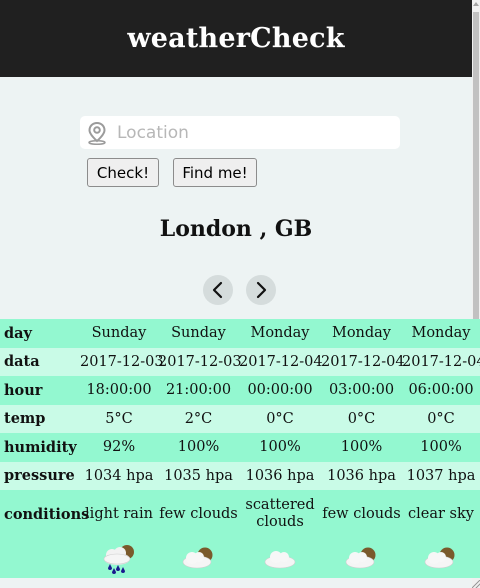  I want to click on chevron-right-icon, so click(261, 290).